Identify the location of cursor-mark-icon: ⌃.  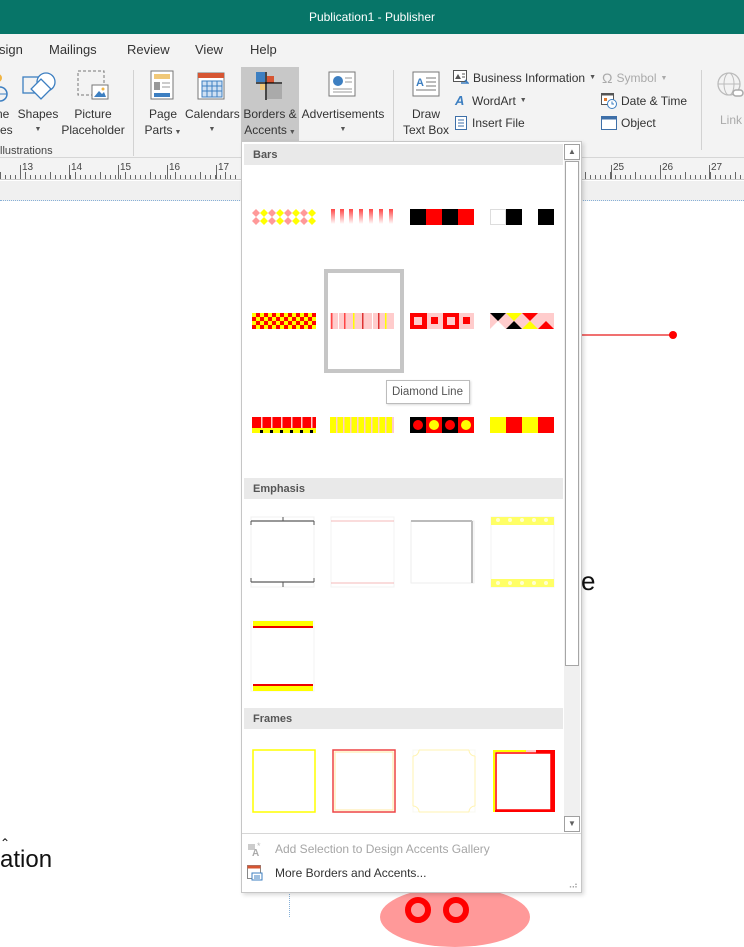
(5, 843).